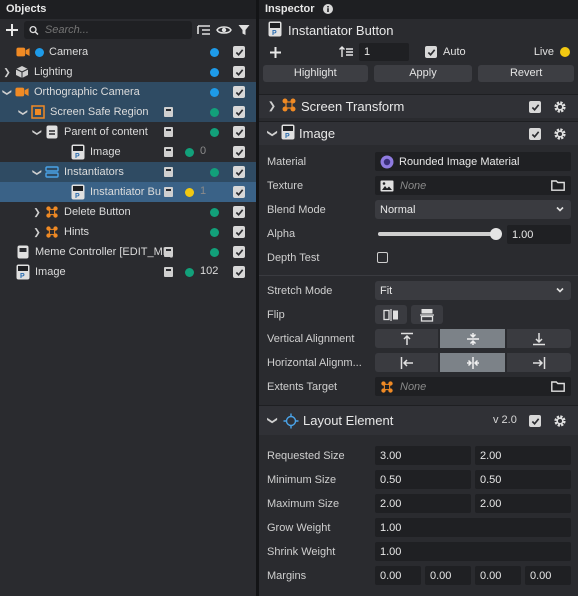 The image size is (578, 596). I want to click on margin-bottom-field: 0.00, so click(548, 575).